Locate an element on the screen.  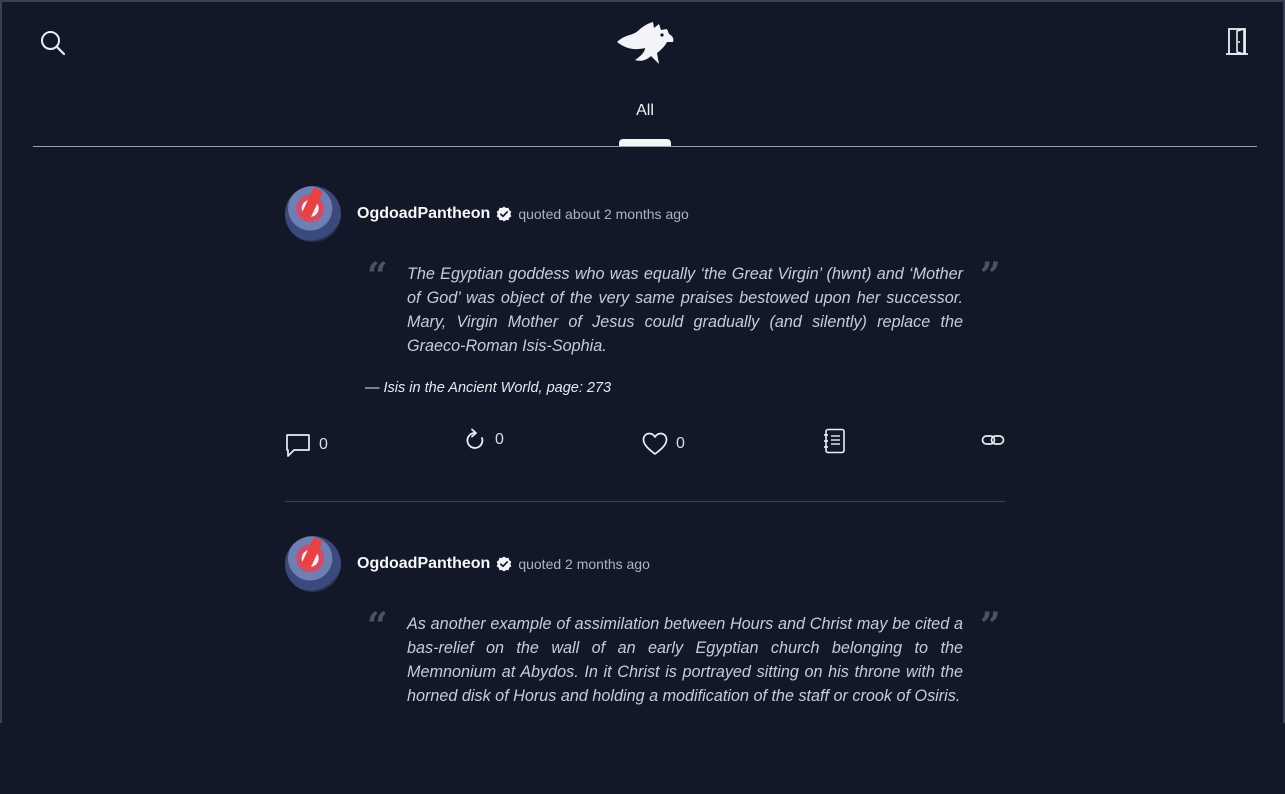
link-icon is located at coordinates (993, 440).